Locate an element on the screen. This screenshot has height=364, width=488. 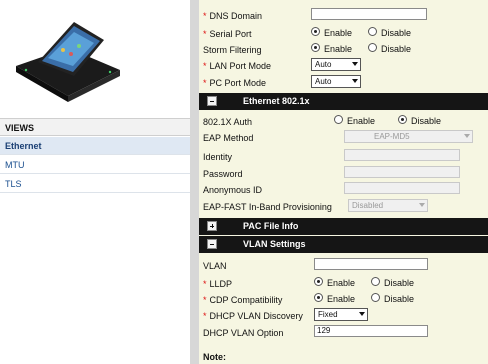
dhcp-vlan-discovery-label: * DHCP VLAN Discovery is located at coordinates (253, 316).